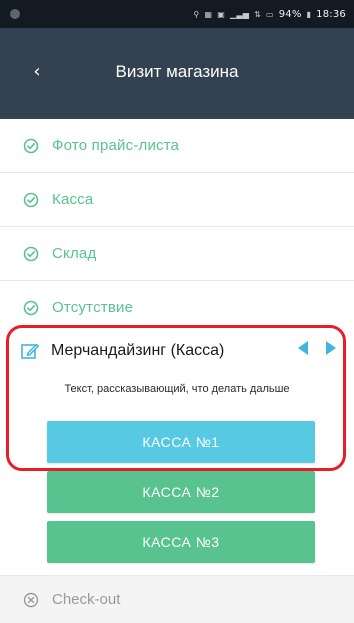  I want to click on menu-item-label: Касса, so click(73, 199).